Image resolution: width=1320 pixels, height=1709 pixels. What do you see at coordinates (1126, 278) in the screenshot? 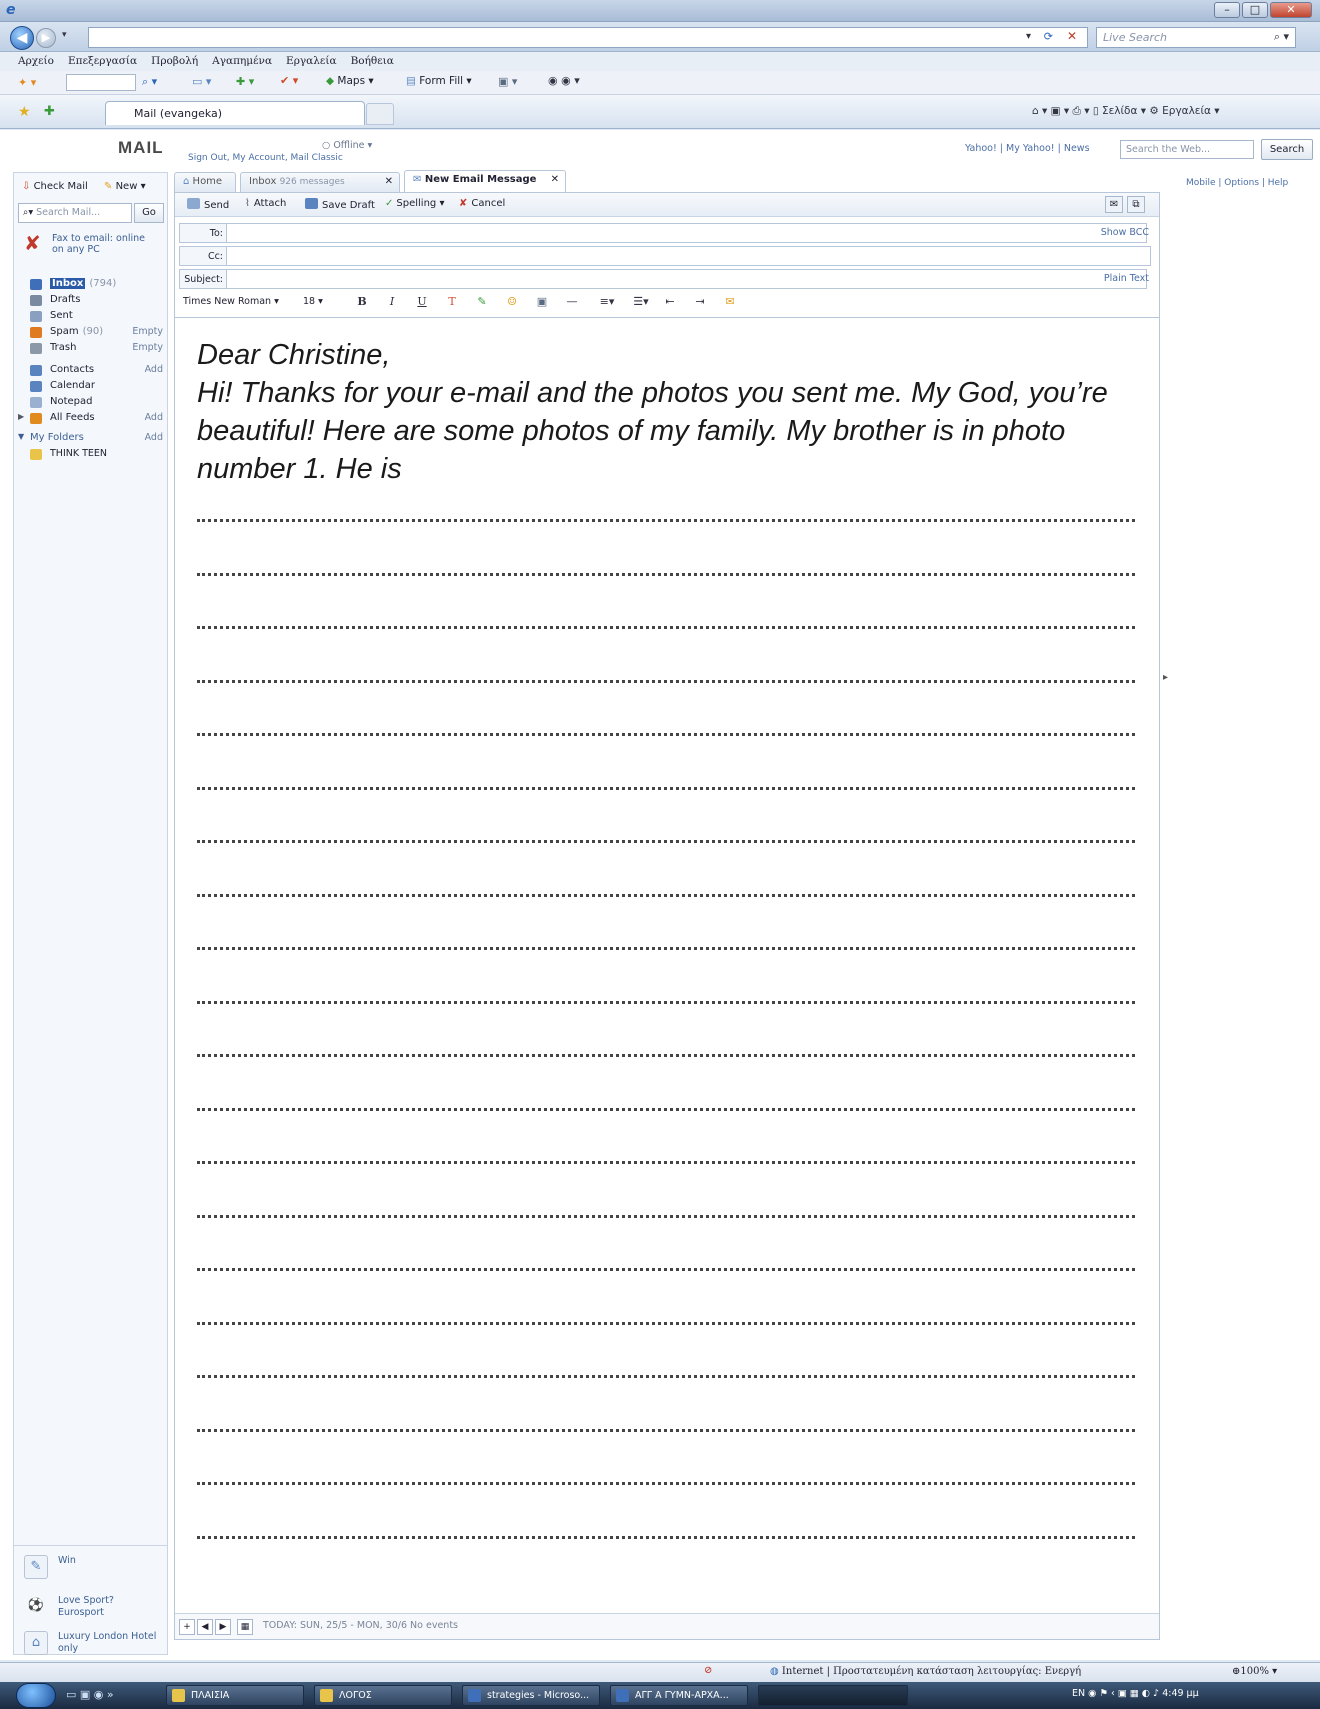
I see `plain-text-link: Plain Text` at bounding box center [1126, 278].